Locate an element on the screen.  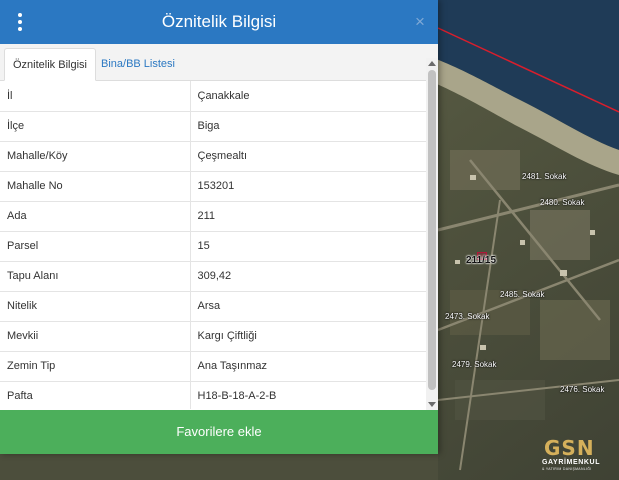
attribute-key: Mahalle No is located at coordinates (95, 186).